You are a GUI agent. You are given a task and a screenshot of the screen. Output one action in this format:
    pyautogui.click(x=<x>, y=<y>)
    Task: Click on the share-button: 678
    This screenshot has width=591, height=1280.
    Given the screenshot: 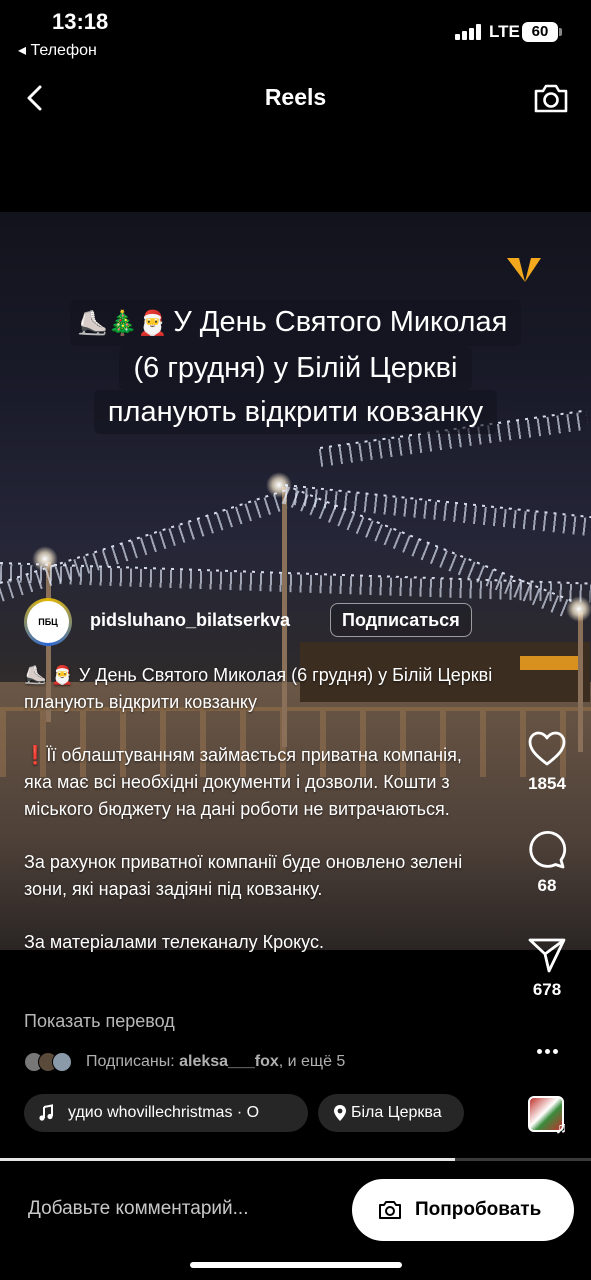 What is the action you would take?
    pyautogui.click(x=541, y=968)
    